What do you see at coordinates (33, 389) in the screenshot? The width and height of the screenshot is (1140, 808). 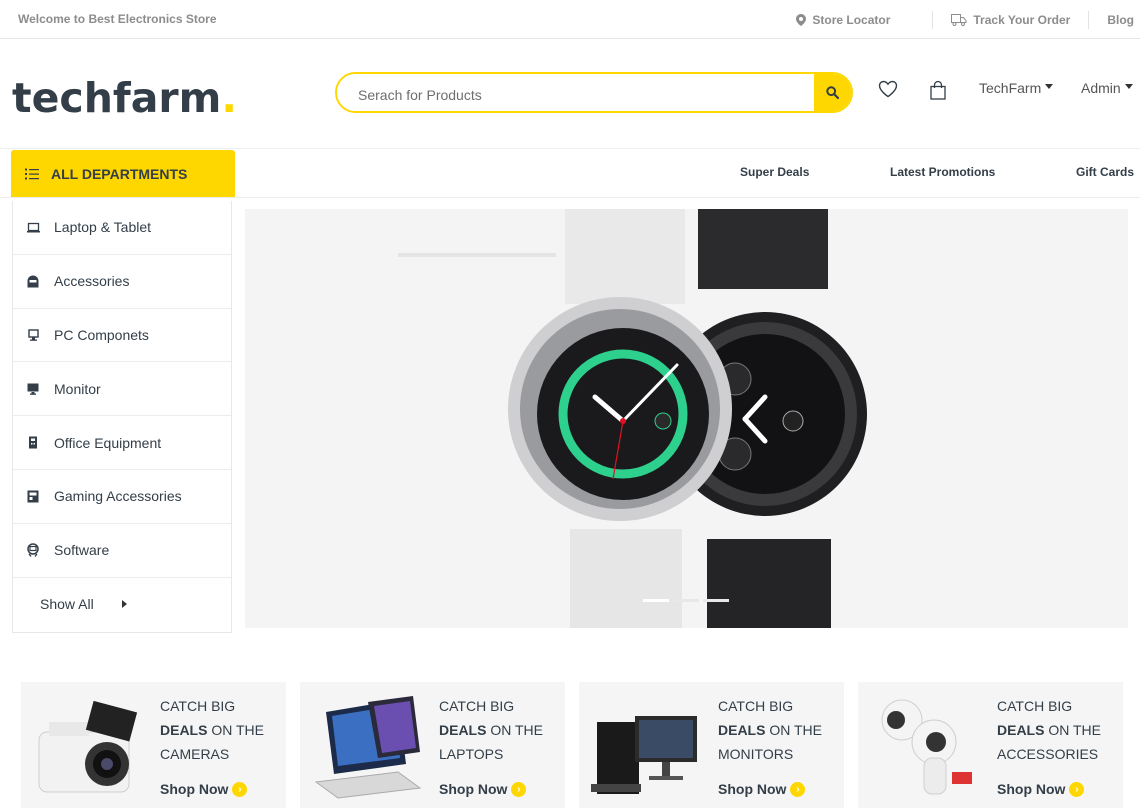 I see `monitor-icon` at bounding box center [33, 389].